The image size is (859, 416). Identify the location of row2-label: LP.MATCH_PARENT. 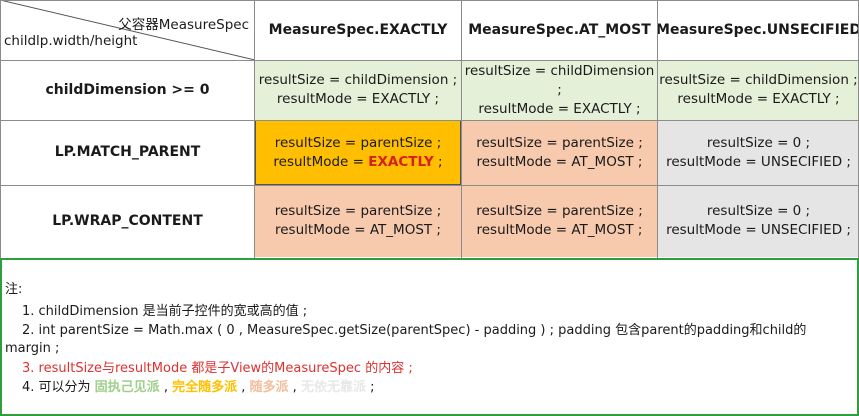
(127, 152).